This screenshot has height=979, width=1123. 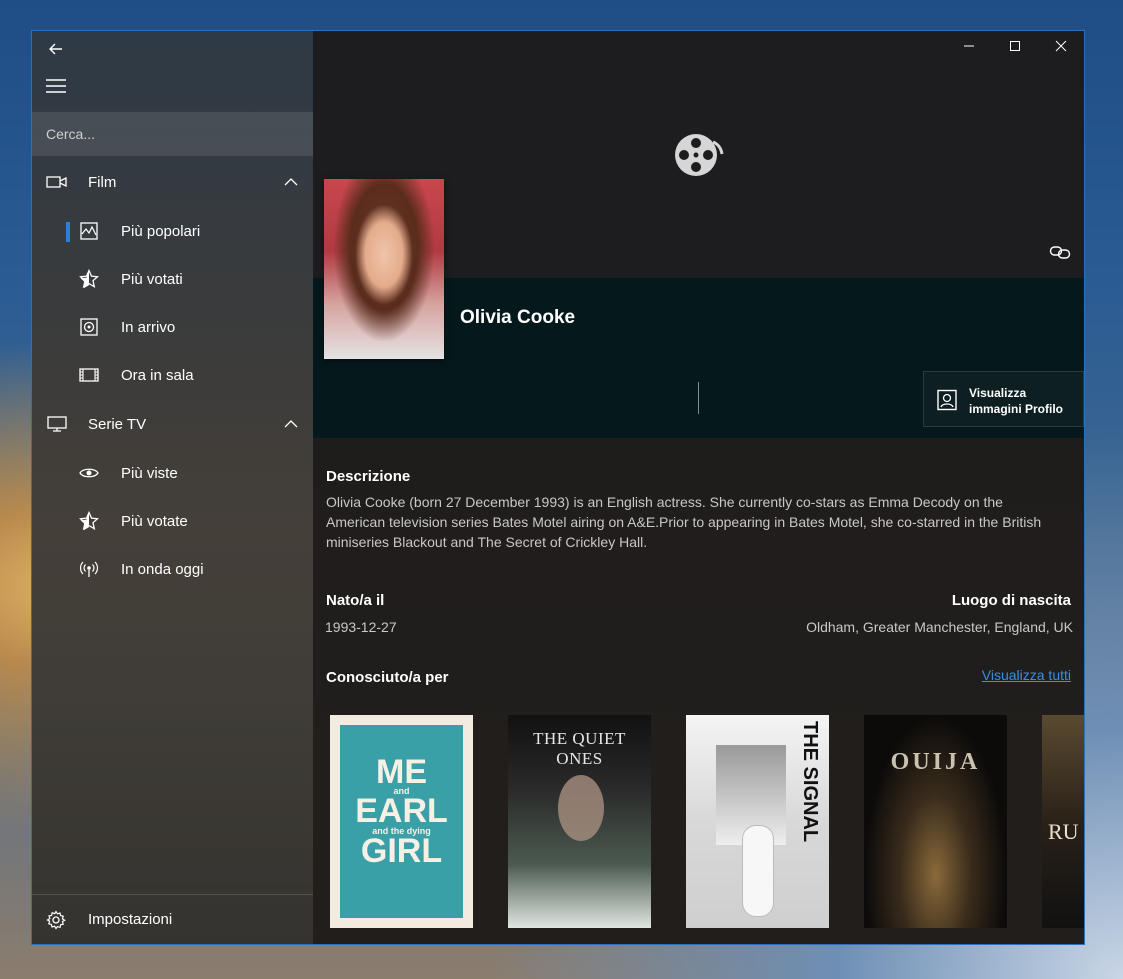 I want to click on sidebar-item-label: Ora in sala, so click(x=157, y=375).